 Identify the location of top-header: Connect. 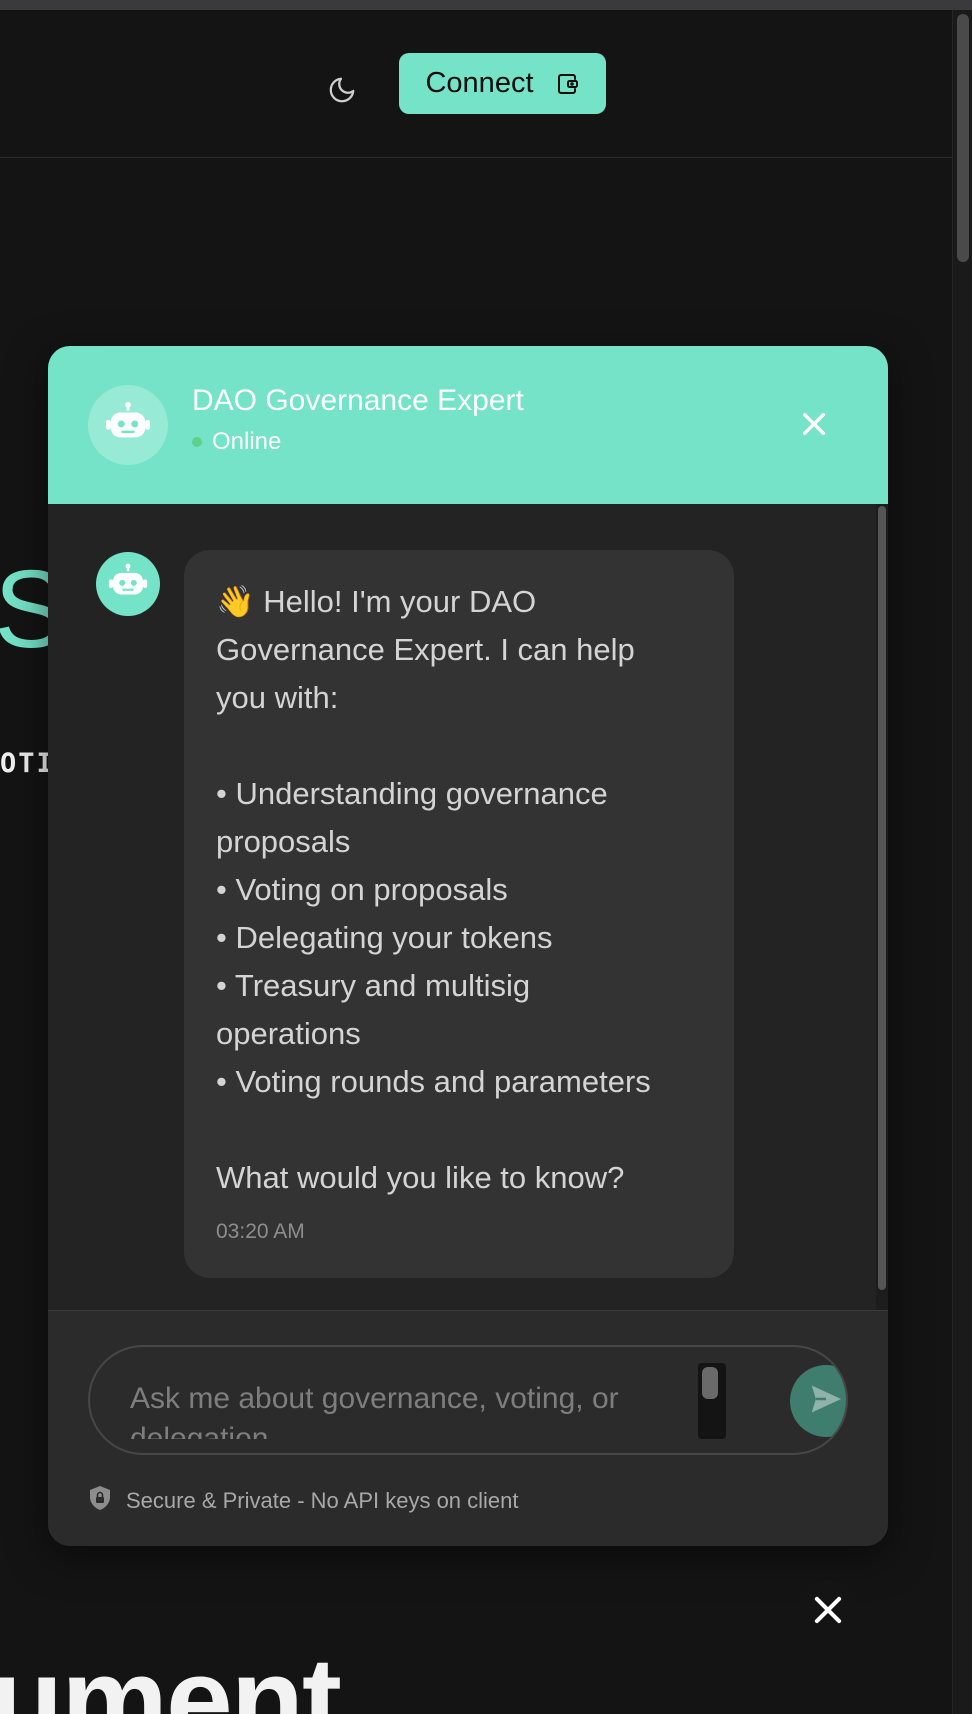
(476, 84).